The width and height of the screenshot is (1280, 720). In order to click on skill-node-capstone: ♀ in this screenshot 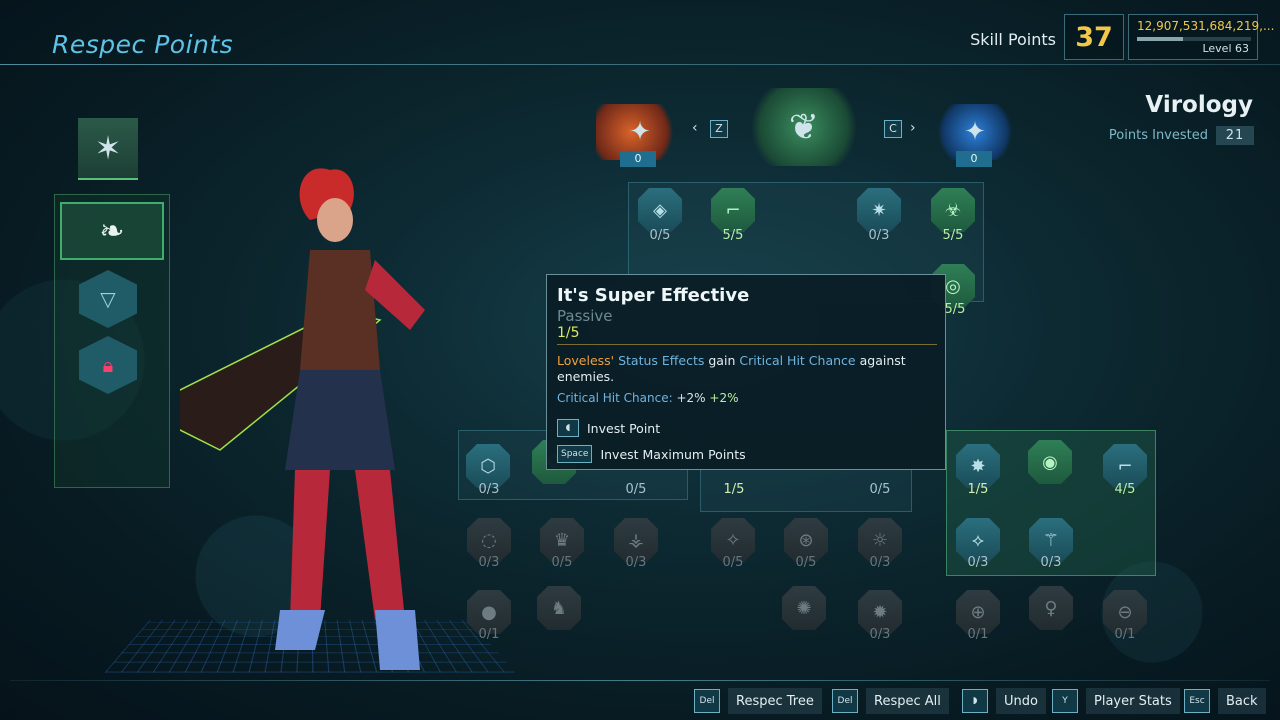, I will do `click(1051, 608)`.